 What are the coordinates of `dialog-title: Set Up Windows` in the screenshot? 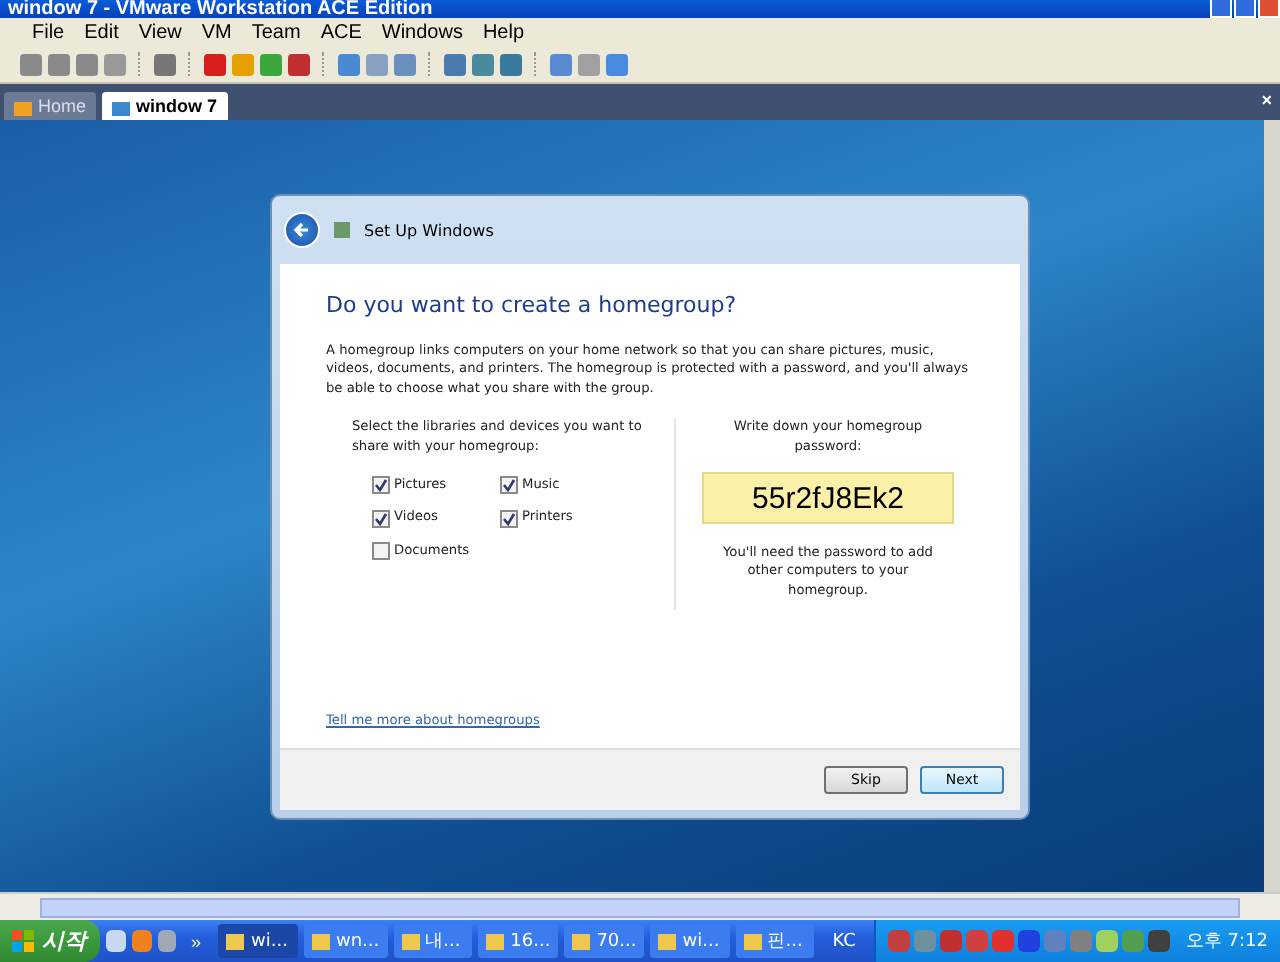 It's located at (429, 230).